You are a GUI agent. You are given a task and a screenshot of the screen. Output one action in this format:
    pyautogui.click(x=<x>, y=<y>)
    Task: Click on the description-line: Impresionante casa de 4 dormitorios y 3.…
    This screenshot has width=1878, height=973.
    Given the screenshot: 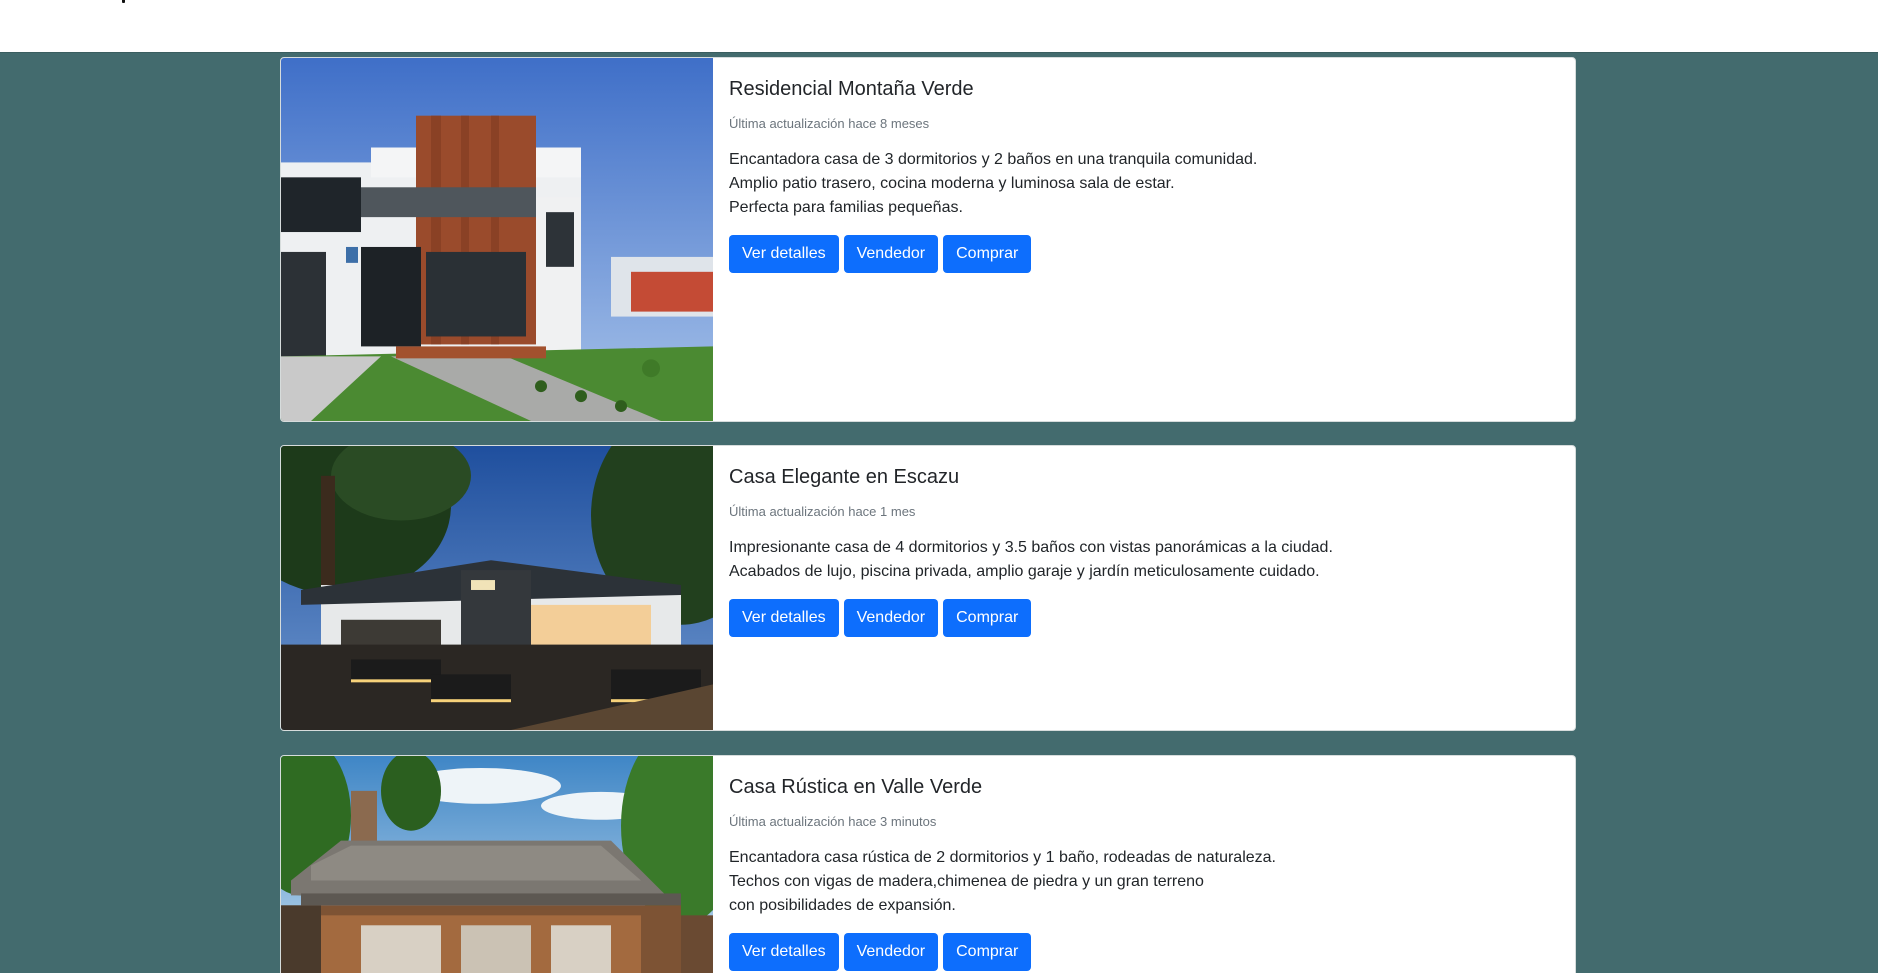 What is the action you would take?
    pyautogui.click(x=1031, y=547)
    